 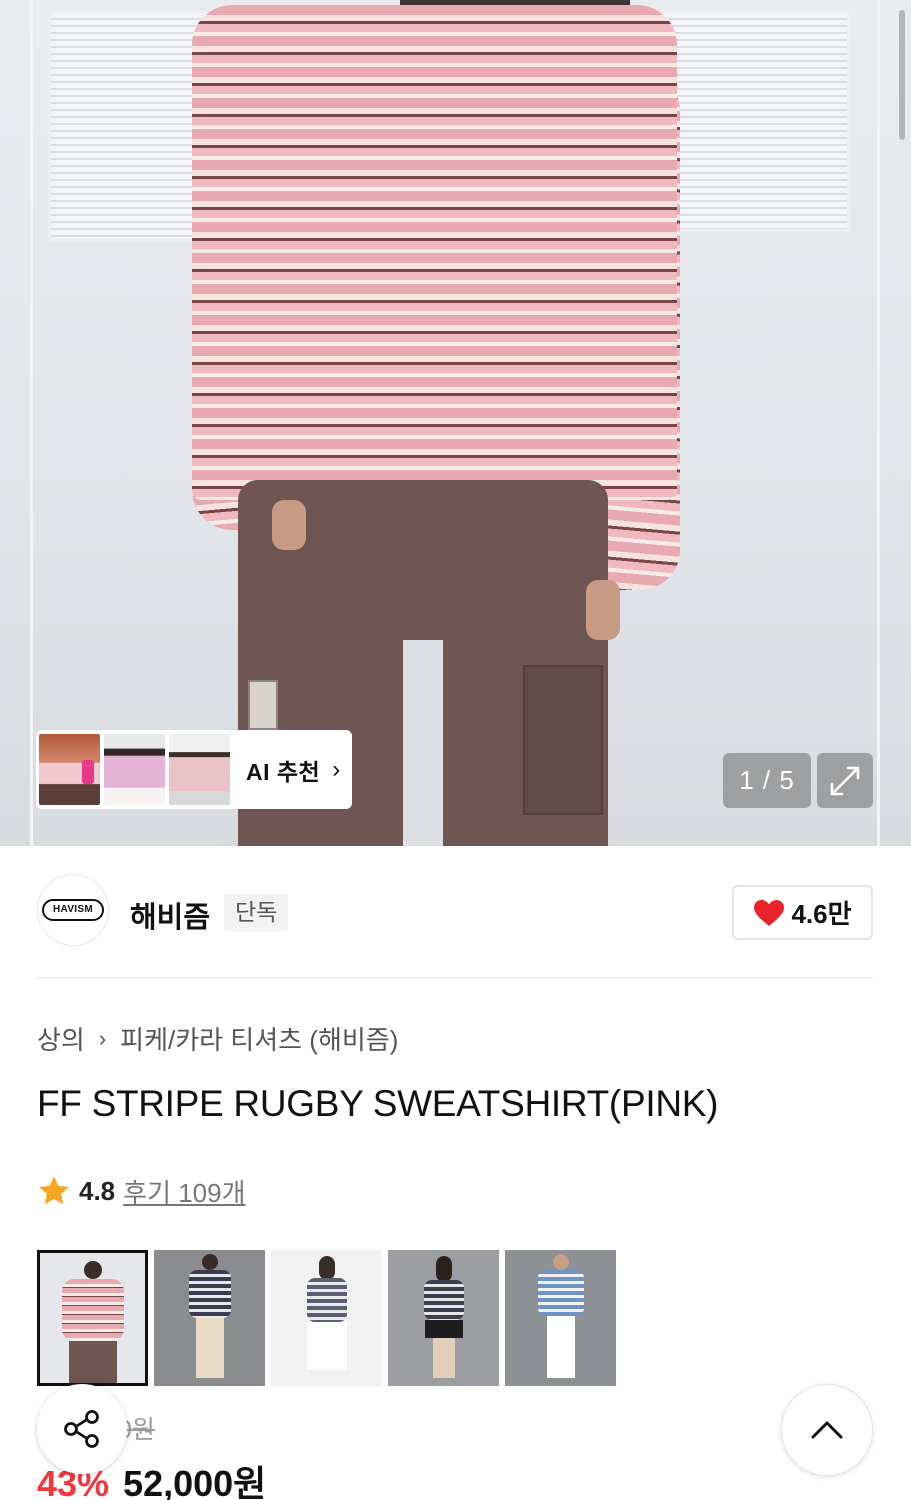 I want to click on exclusive-badge: 단독, so click(x=256, y=912).